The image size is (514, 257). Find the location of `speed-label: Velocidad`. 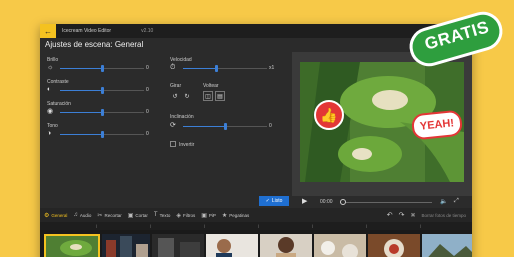

speed-label: Velocidad is located at coordinates (181, 60).